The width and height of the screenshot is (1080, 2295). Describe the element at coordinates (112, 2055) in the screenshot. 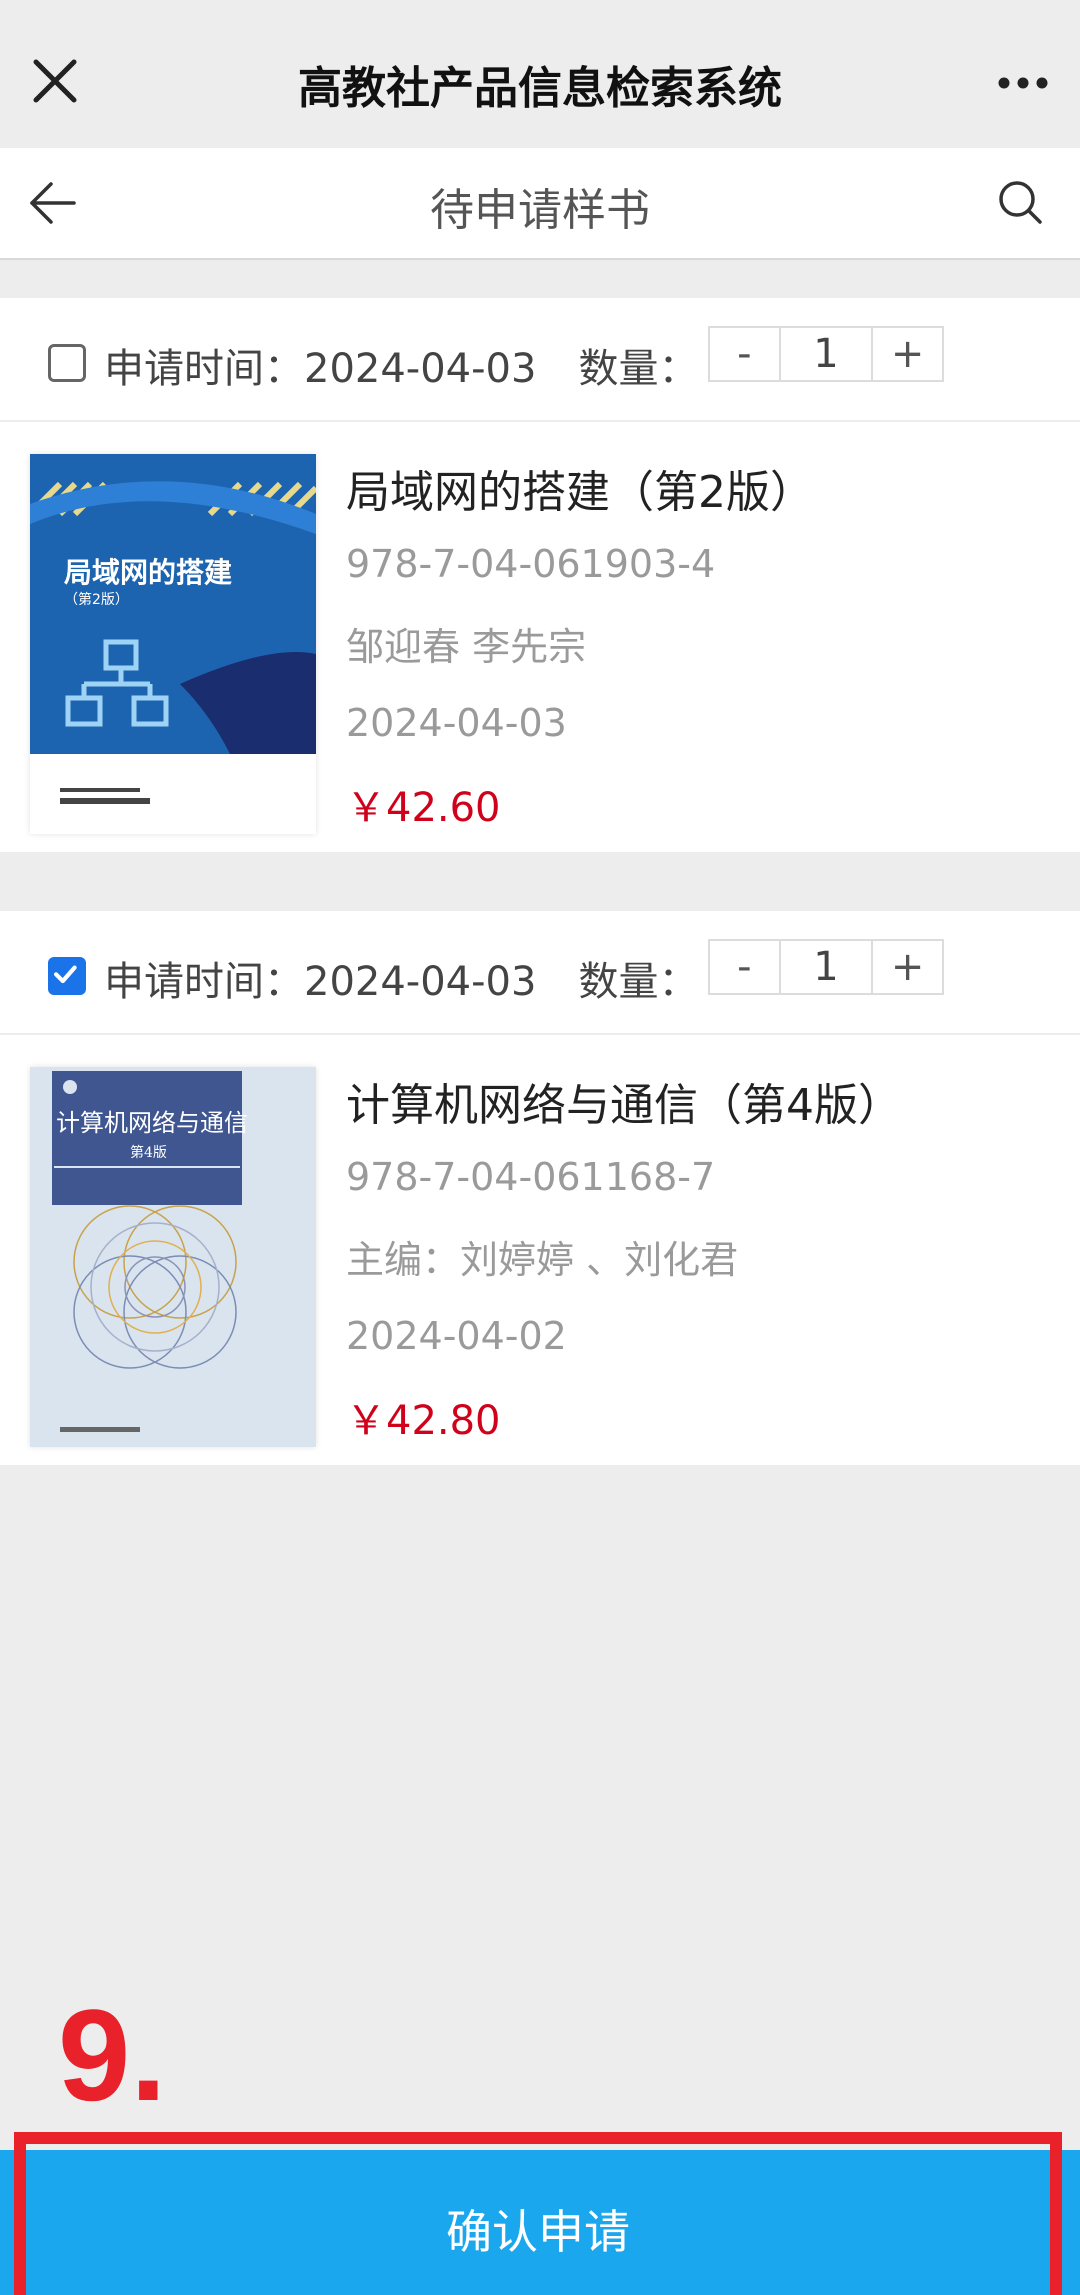

I see `step-annotation: 9.` at that location.